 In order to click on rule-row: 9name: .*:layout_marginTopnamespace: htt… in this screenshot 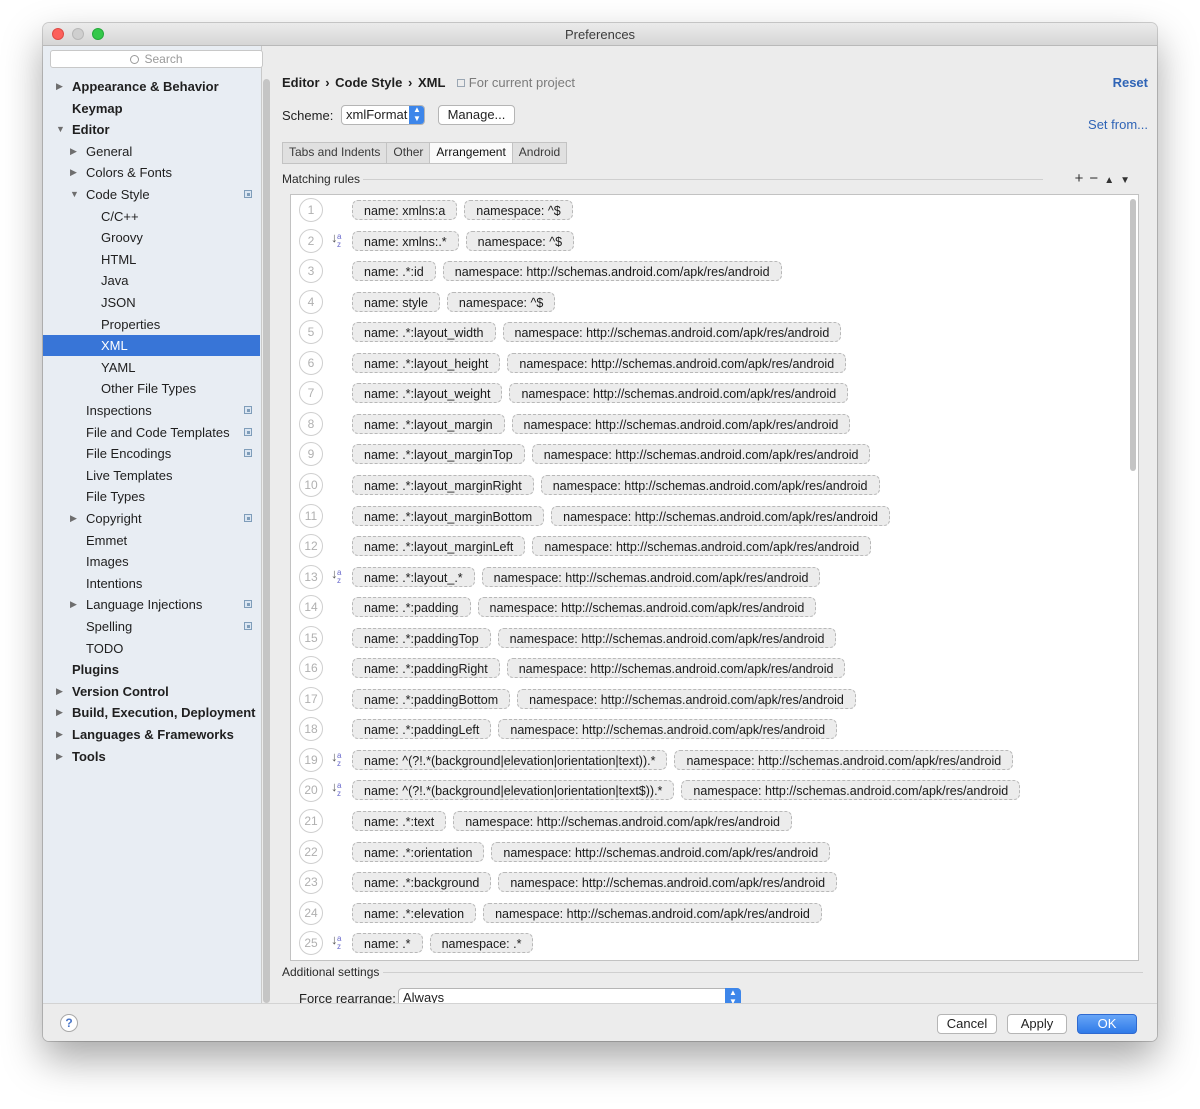, I will do `click(706, 454)`.